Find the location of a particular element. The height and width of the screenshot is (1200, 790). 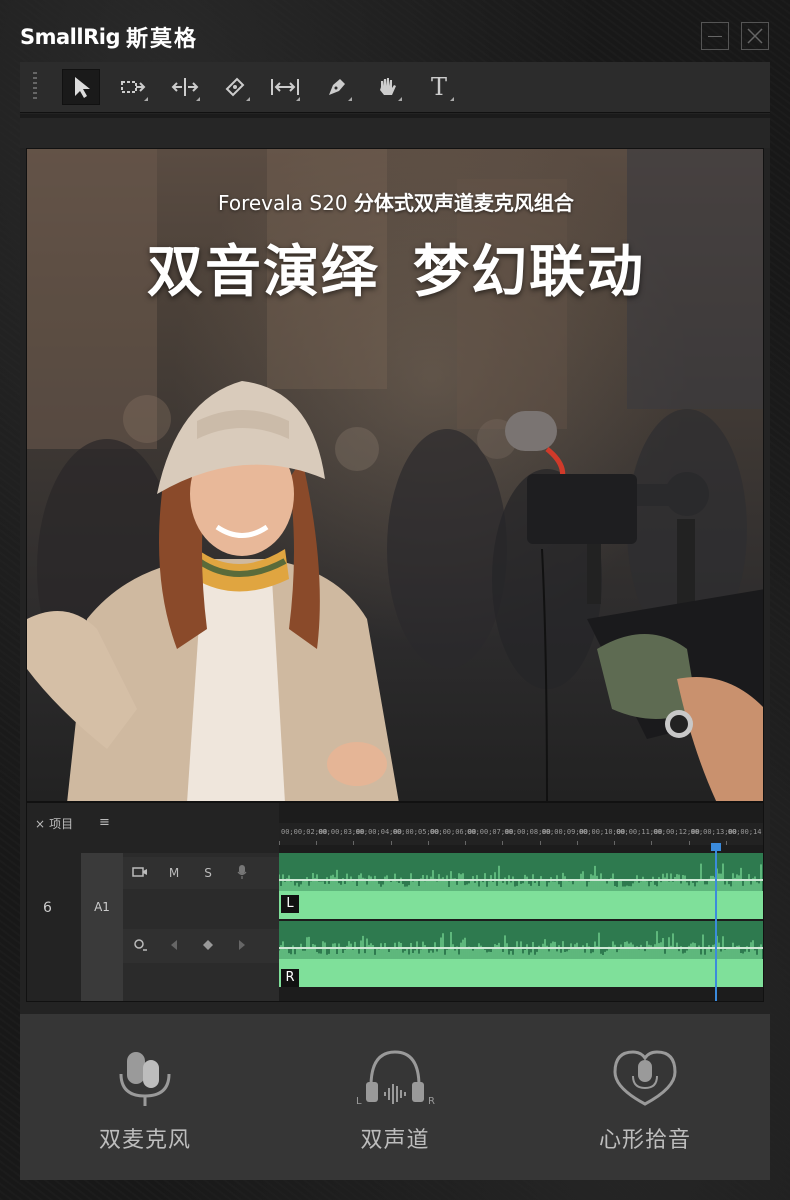

feature-dual-mic-label: 双麦克风 is located at coordinates (144, 1140).